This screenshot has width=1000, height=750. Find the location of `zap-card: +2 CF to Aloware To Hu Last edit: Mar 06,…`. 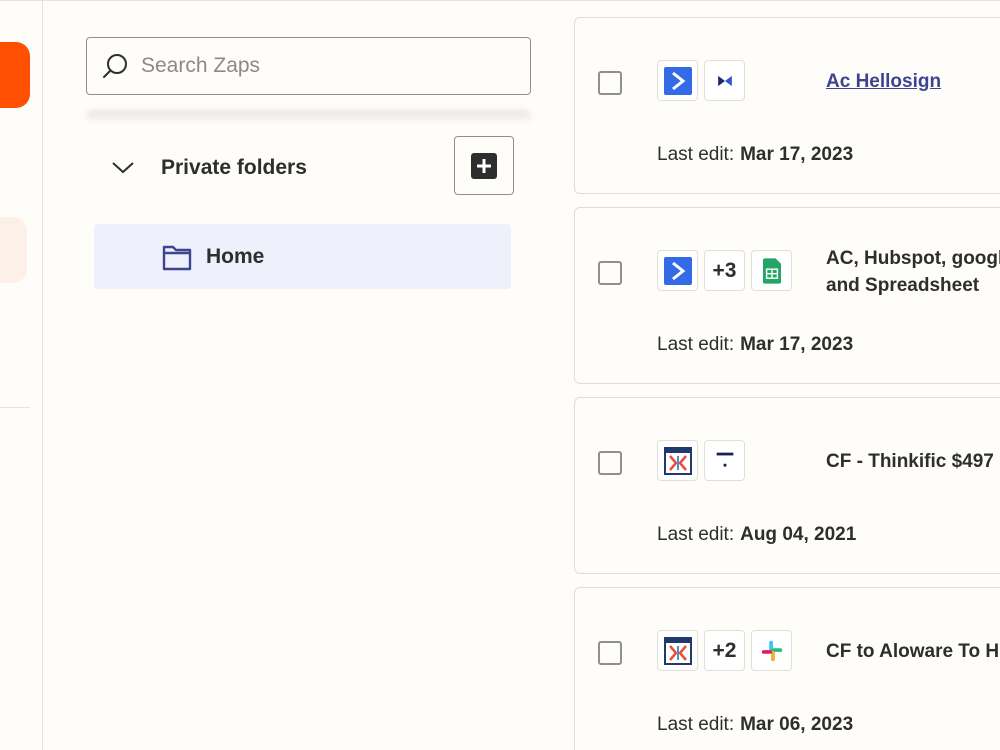

zap-card: +2 CF to Aloware To Hu Last edit: Mar 06,… is located at coordinates (787, 668).